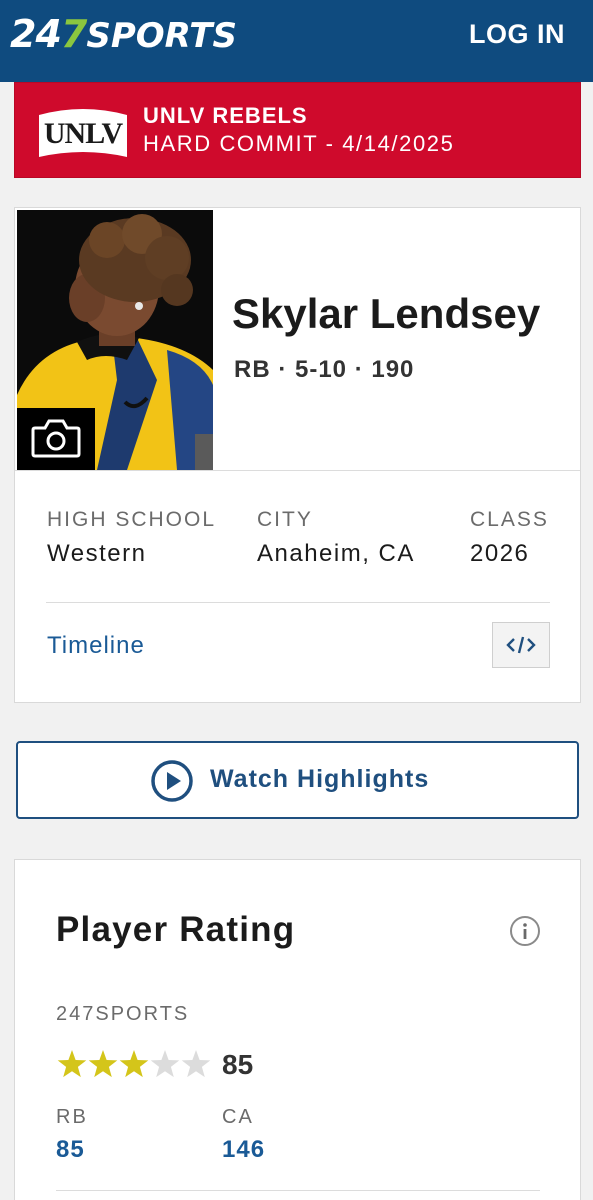 Image resolution: width=593 pixels, height=1200 pixels. I want to click on high-school-value: Western, so click(97, 553).